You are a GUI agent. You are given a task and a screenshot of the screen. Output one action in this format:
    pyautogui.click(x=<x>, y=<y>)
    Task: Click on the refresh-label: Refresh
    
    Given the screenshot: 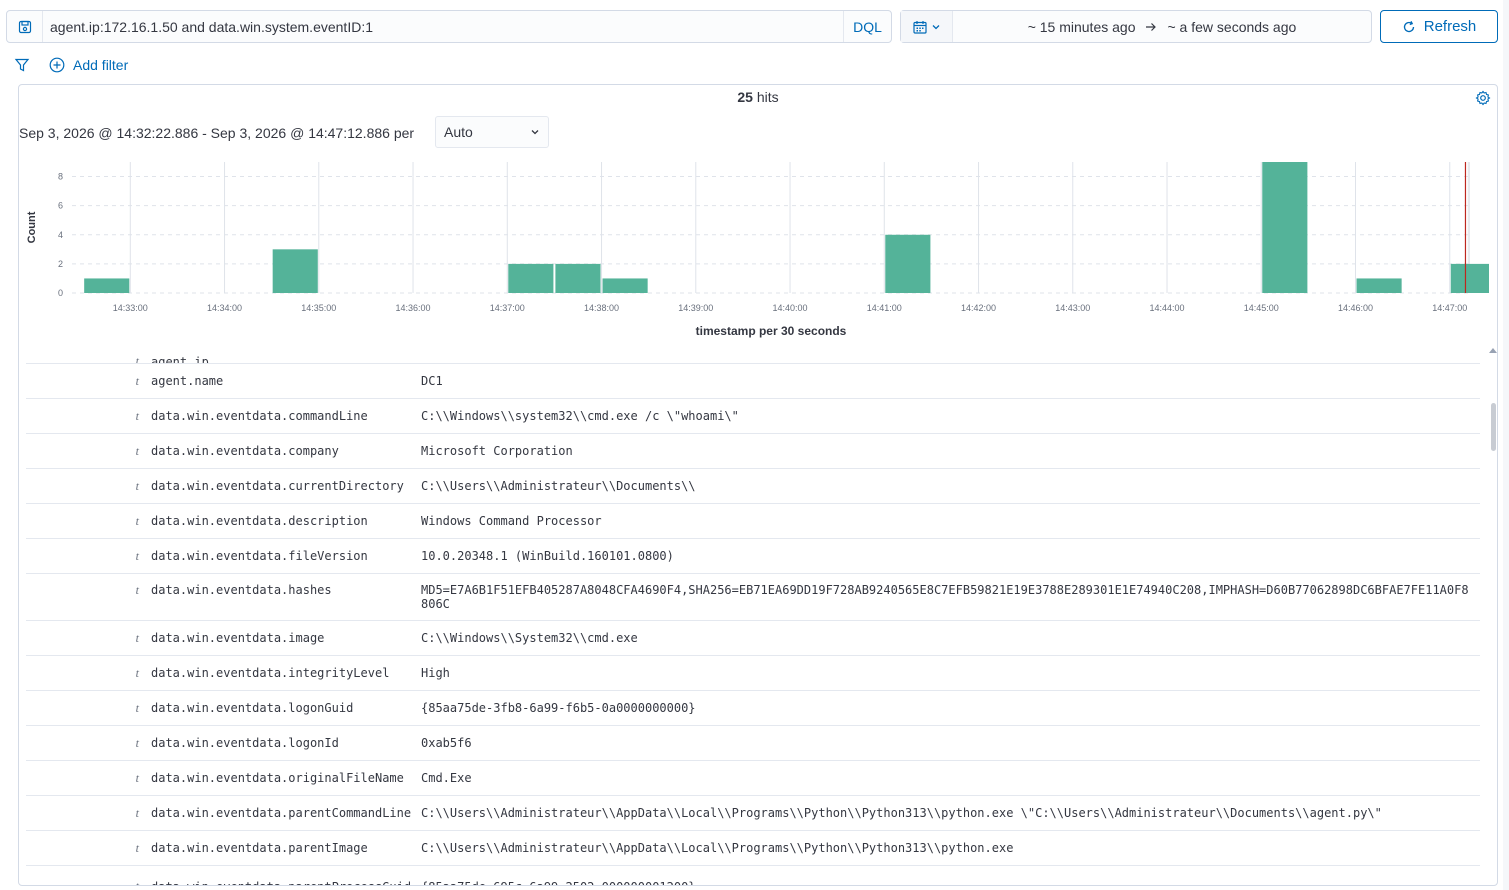 What is the action you would take?
    pyautogui.click(x=1450, y=26)
    